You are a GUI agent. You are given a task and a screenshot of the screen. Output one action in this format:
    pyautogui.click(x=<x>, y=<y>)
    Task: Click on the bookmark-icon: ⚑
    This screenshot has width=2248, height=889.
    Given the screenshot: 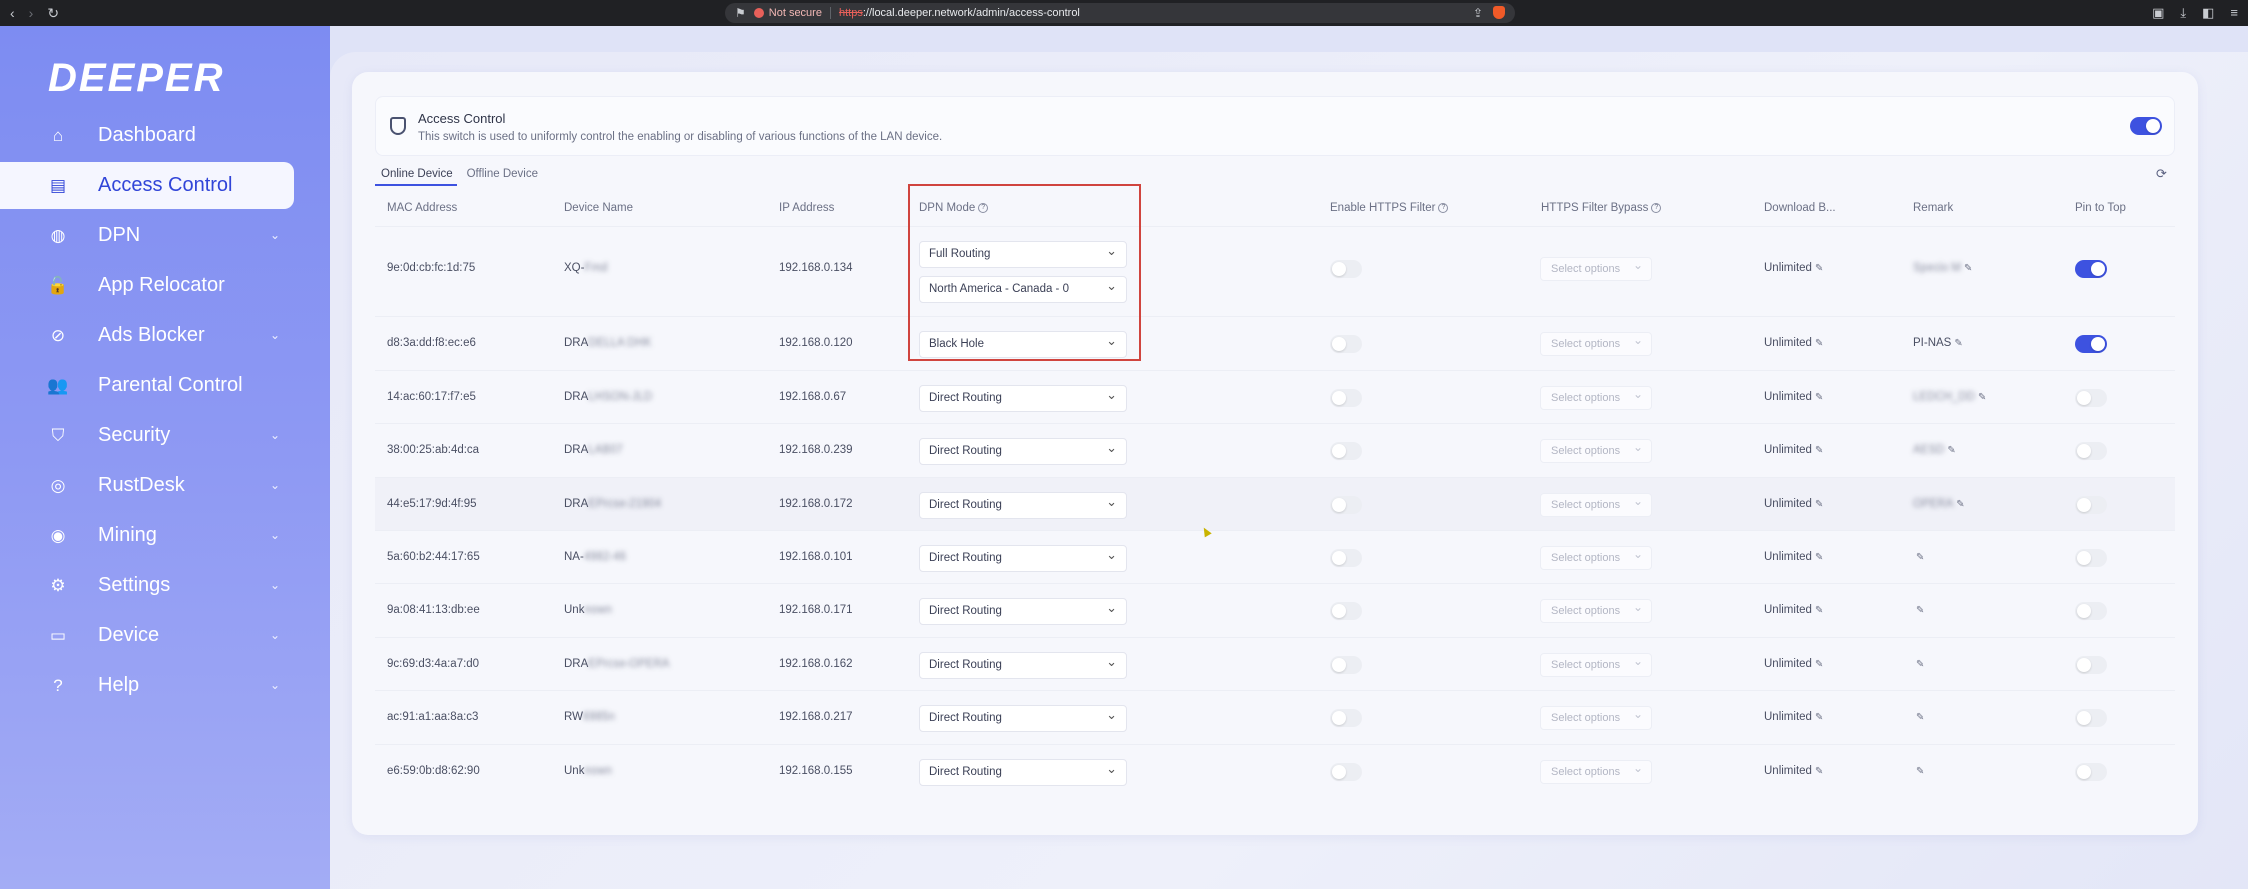 What is the action you would take?
    pyautogui.click(x=740, y=13)
    